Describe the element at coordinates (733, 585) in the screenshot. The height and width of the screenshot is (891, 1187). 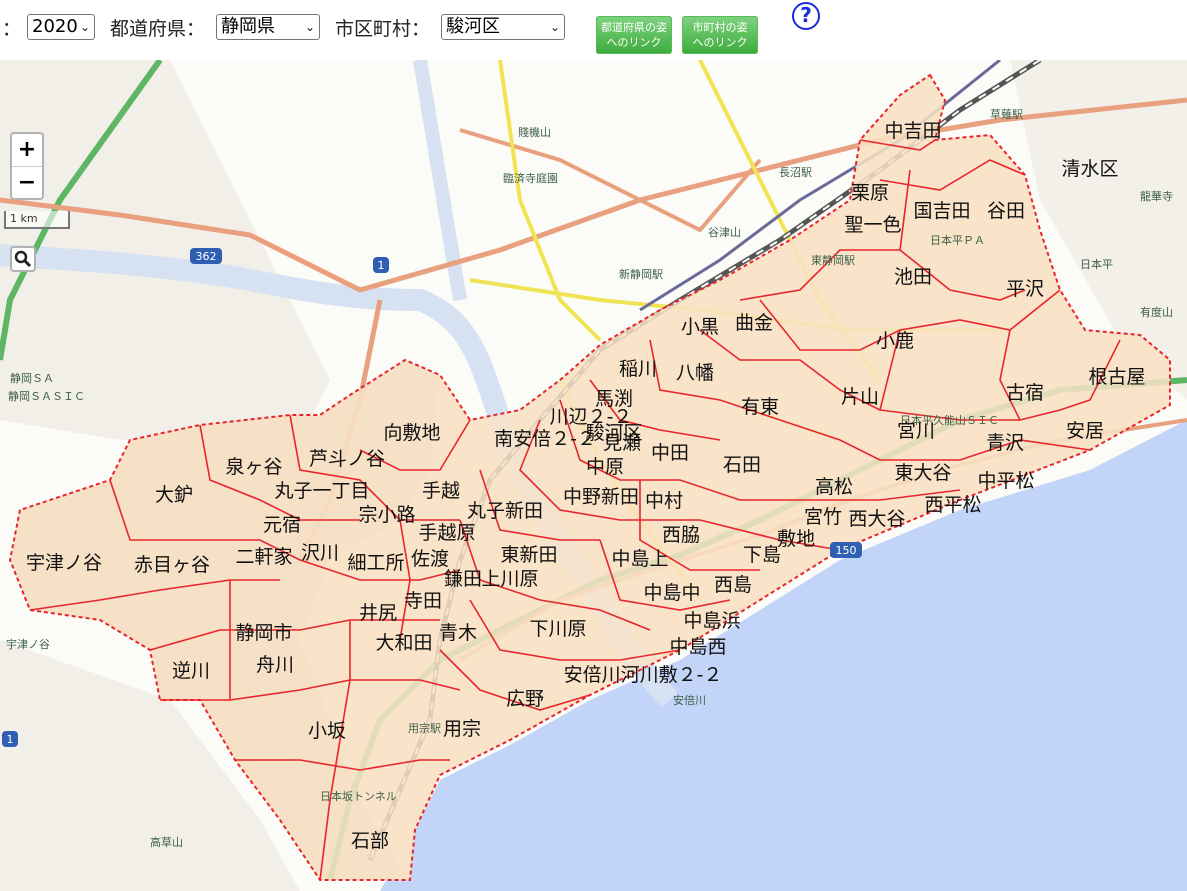
I see `area-label: 西島` at that location.